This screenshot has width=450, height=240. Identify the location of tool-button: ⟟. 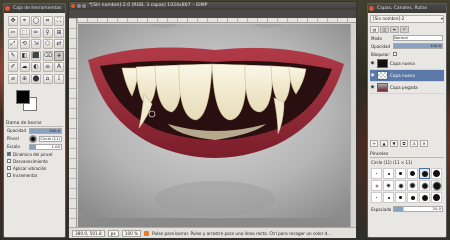
(59, 78).